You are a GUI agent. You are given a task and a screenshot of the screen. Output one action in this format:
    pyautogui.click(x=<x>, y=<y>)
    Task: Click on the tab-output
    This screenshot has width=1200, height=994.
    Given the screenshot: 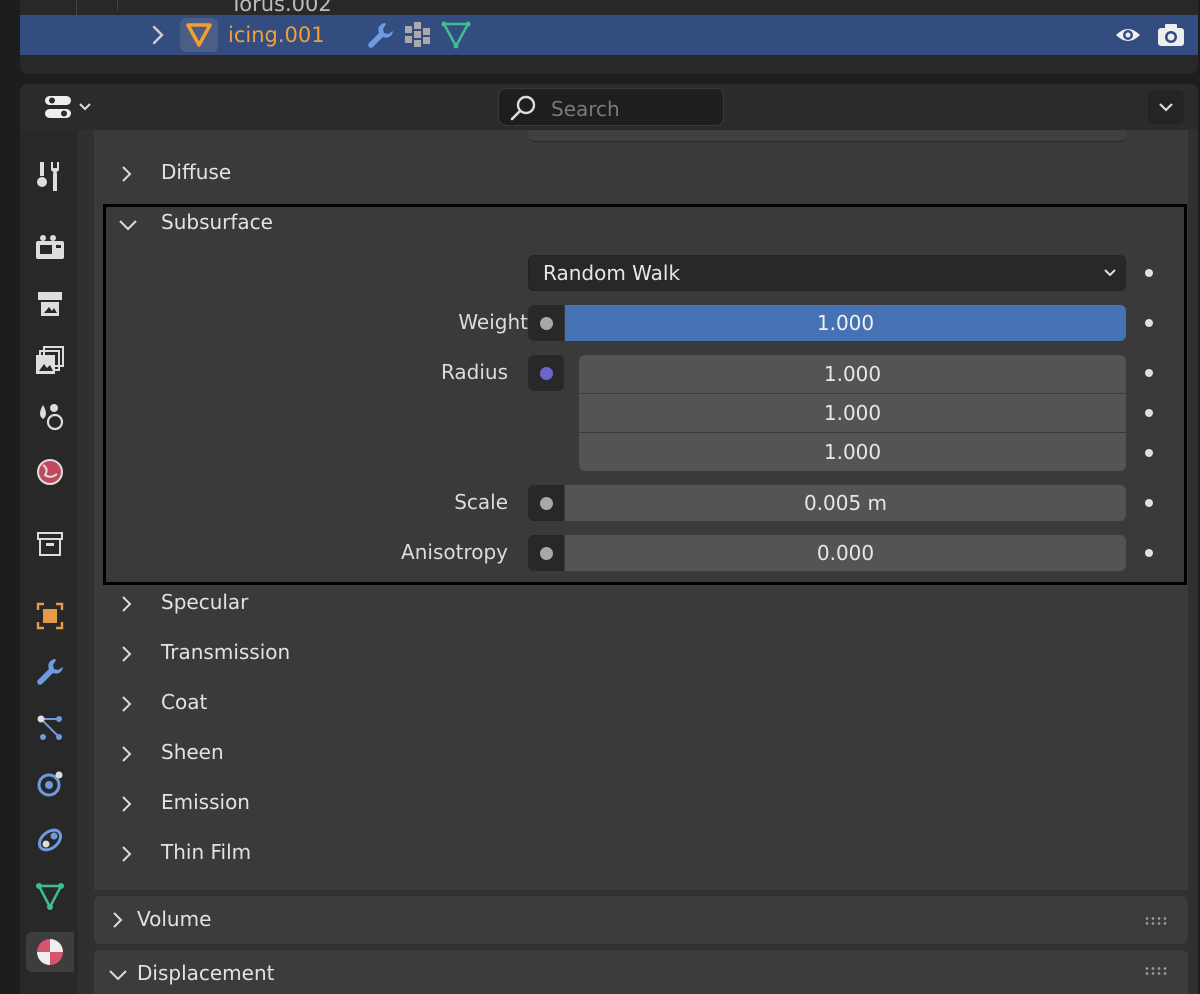 What is the action you would take?
    pyautogui.click(x=50, y=304)
    